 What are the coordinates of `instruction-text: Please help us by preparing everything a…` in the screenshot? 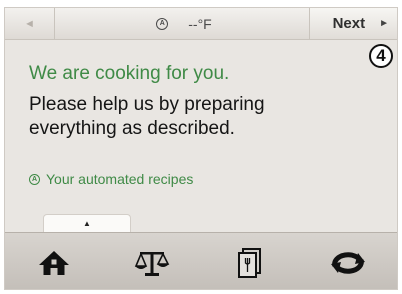 It's located at (189, 117).